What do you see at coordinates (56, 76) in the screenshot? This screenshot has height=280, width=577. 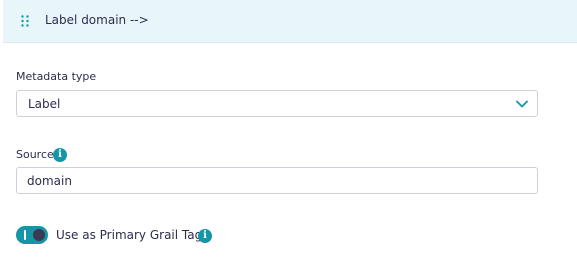 I see `metadata-type-label: Metadata type` at bounding box center [56, 76].